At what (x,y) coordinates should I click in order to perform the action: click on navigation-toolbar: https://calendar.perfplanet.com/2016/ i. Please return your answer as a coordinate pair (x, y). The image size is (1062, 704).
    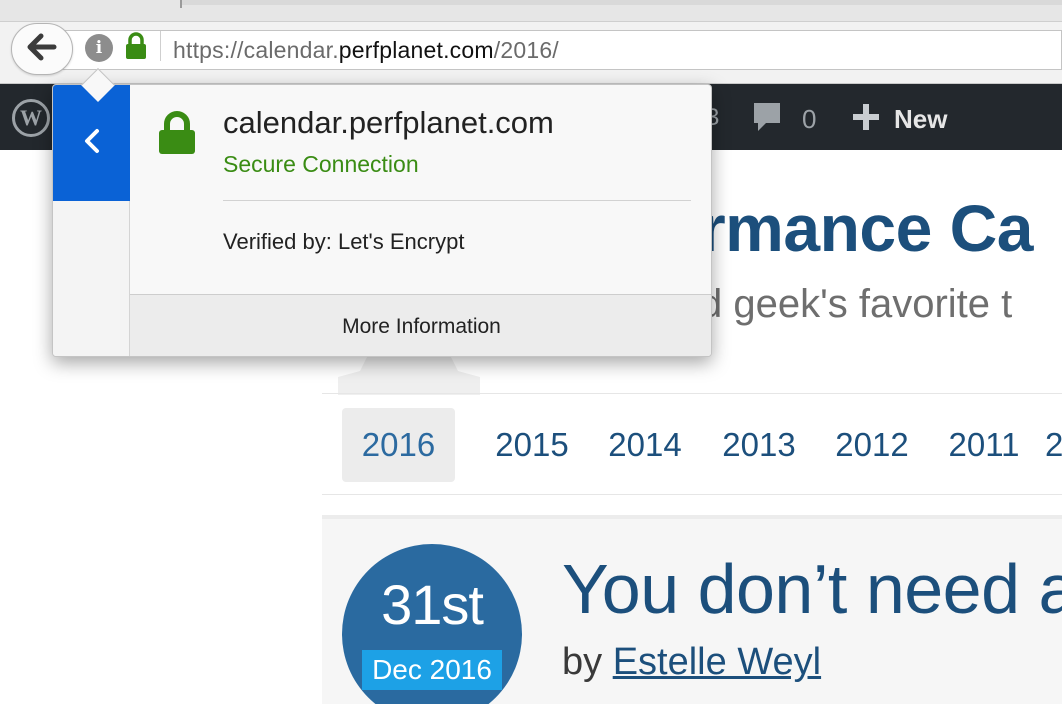
    Looking at the image, I should click on (531, 53).